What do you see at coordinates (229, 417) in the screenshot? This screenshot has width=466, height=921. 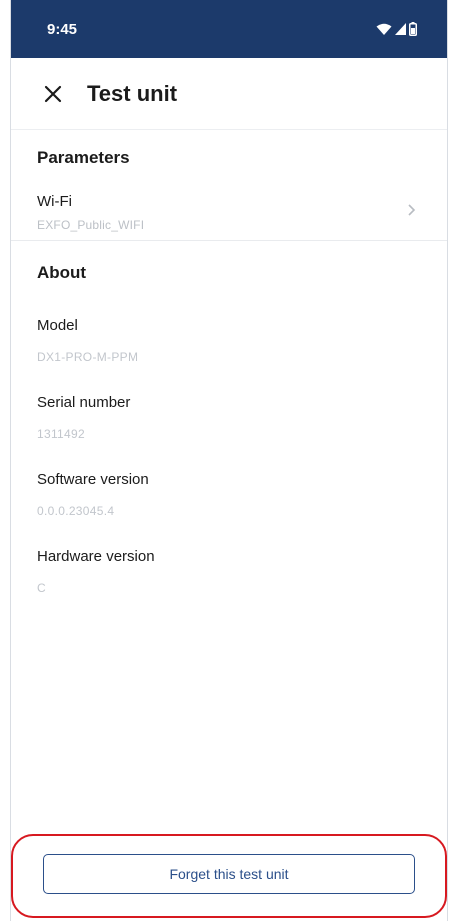 I see `serial-number-item: Serial number 1311492` at bounding box center [229, 417].